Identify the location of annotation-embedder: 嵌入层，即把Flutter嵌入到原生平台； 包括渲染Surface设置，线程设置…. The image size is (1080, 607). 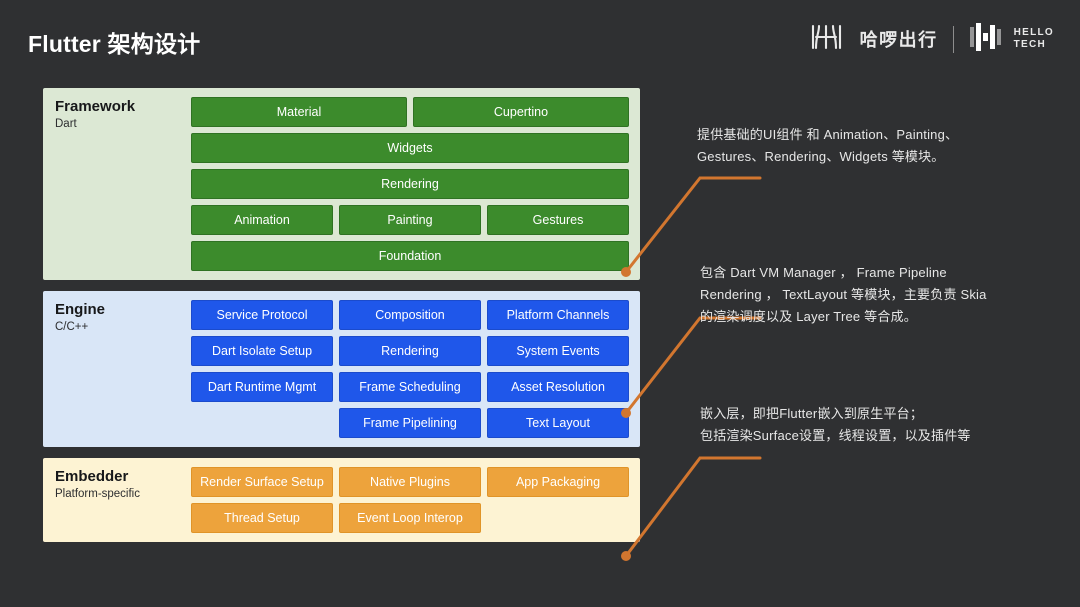
(835, 424).